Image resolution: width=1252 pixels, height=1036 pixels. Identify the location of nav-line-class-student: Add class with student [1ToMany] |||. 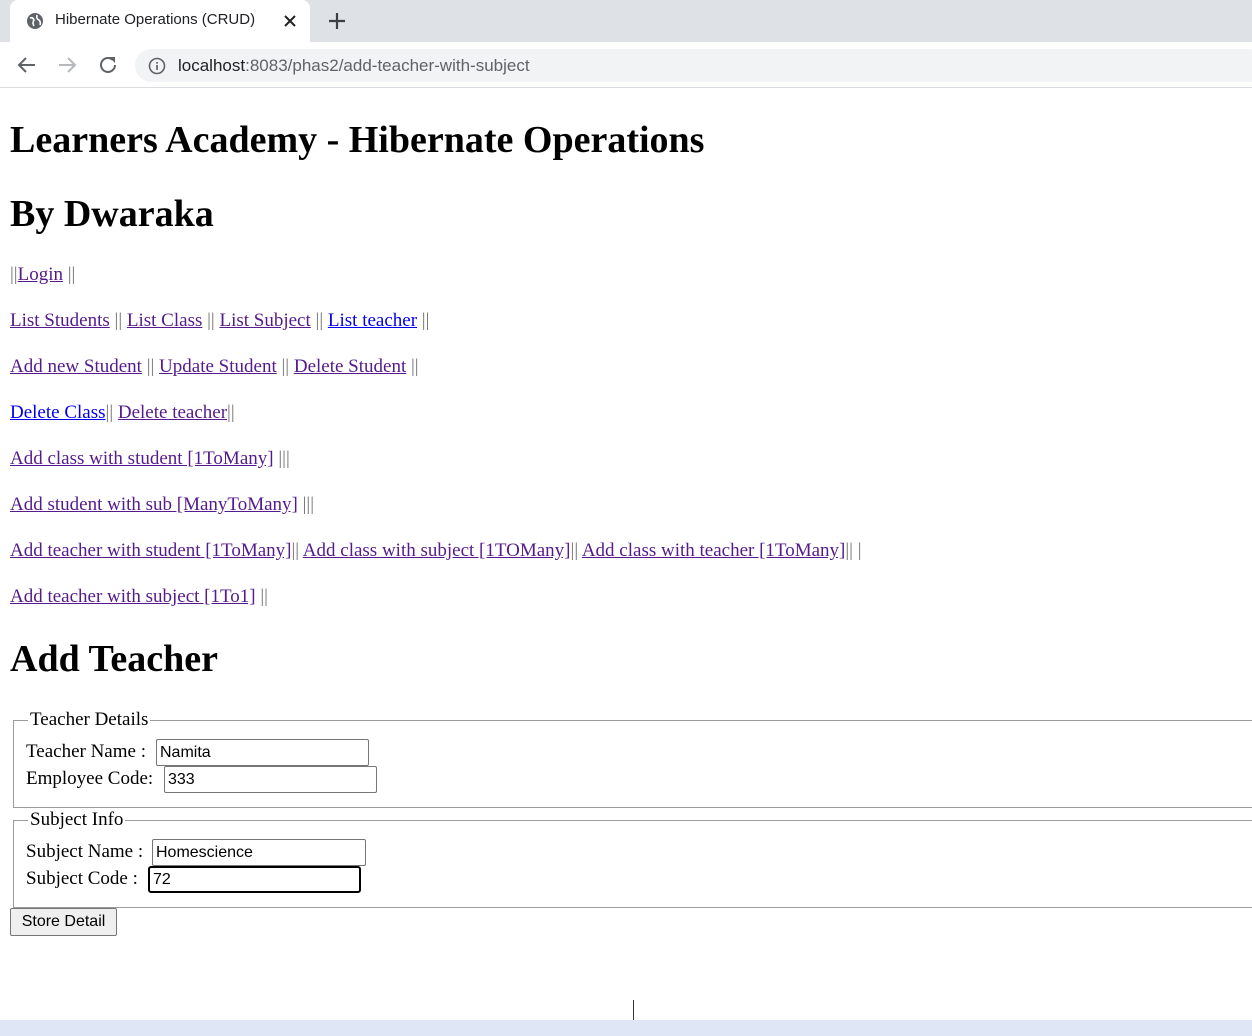
(150, 458).